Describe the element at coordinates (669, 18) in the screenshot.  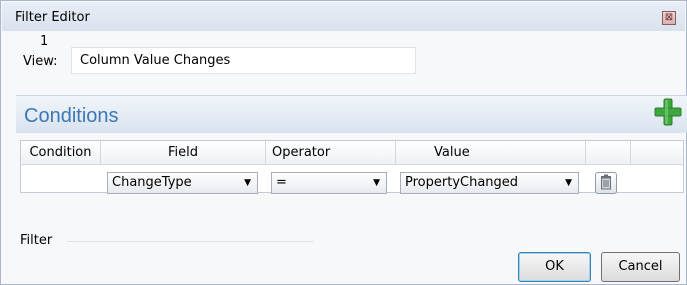
I see `close-icon: ⊠` at that location.